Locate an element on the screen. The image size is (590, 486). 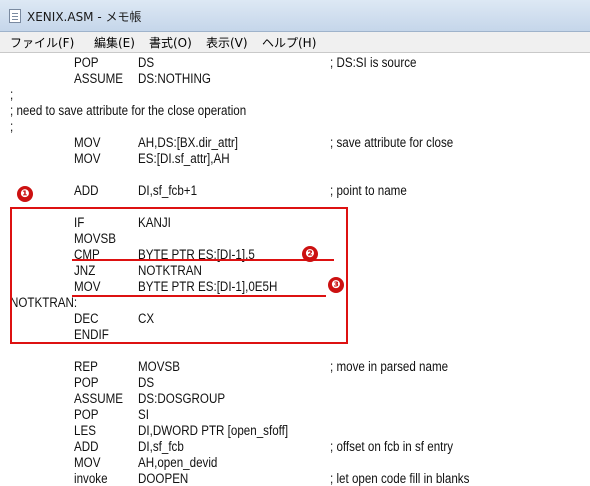
marker-1: ❶ is located at coordinates (25, 194).